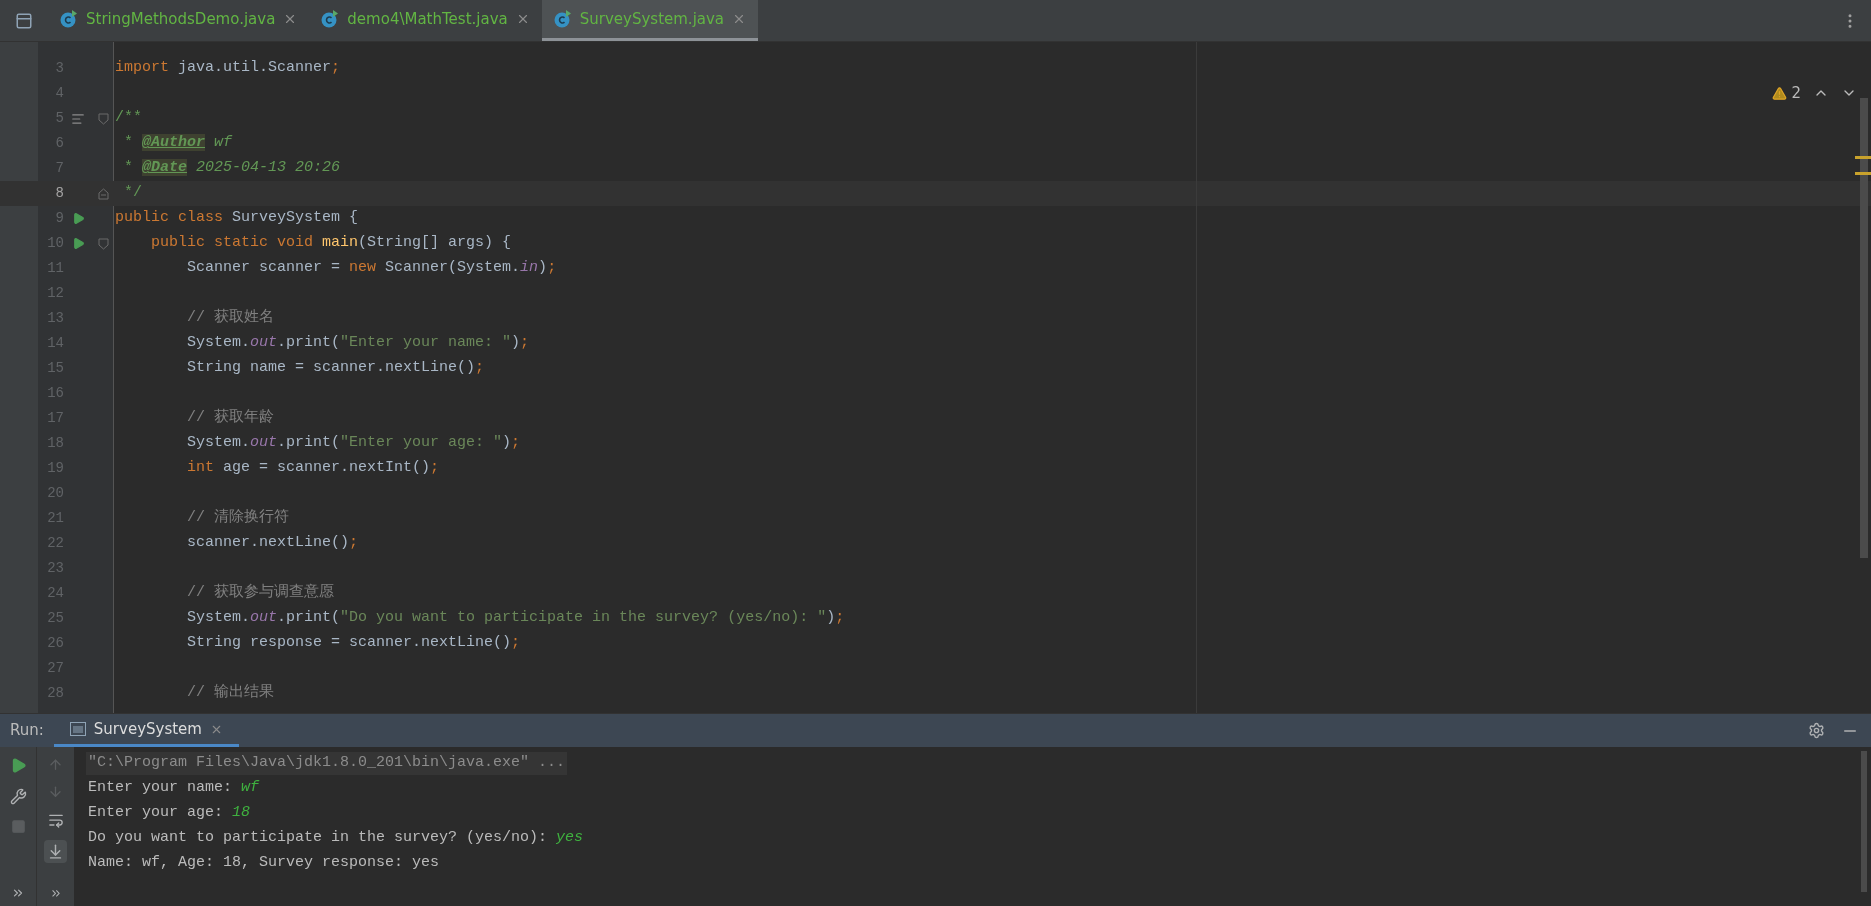  What do you see at coordinates (313, 468) in the screenshot?
I see `code-line: int age = scanner.nextInt();` at bounding box center [313, 468].